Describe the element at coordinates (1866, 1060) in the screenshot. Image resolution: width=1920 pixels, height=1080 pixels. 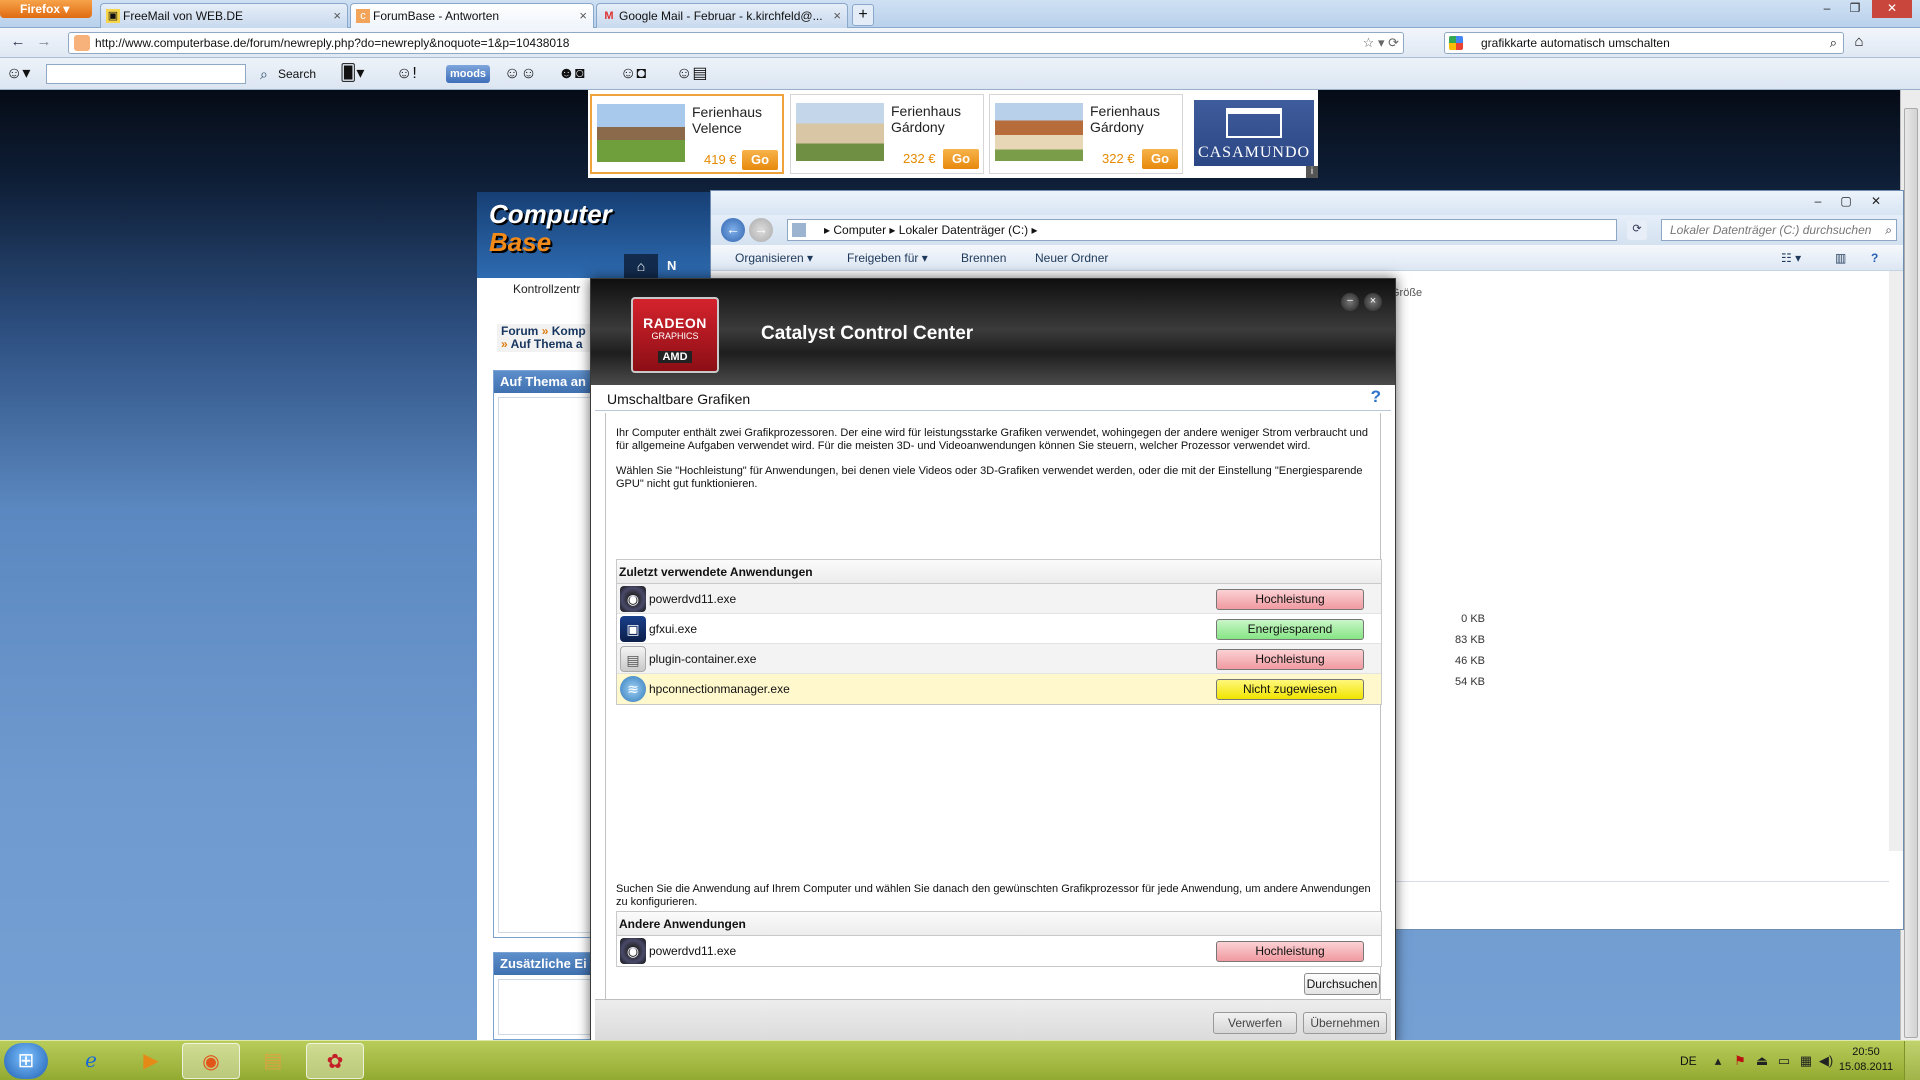
I see `system-clock: 20:50 15.08.2011` at that location.